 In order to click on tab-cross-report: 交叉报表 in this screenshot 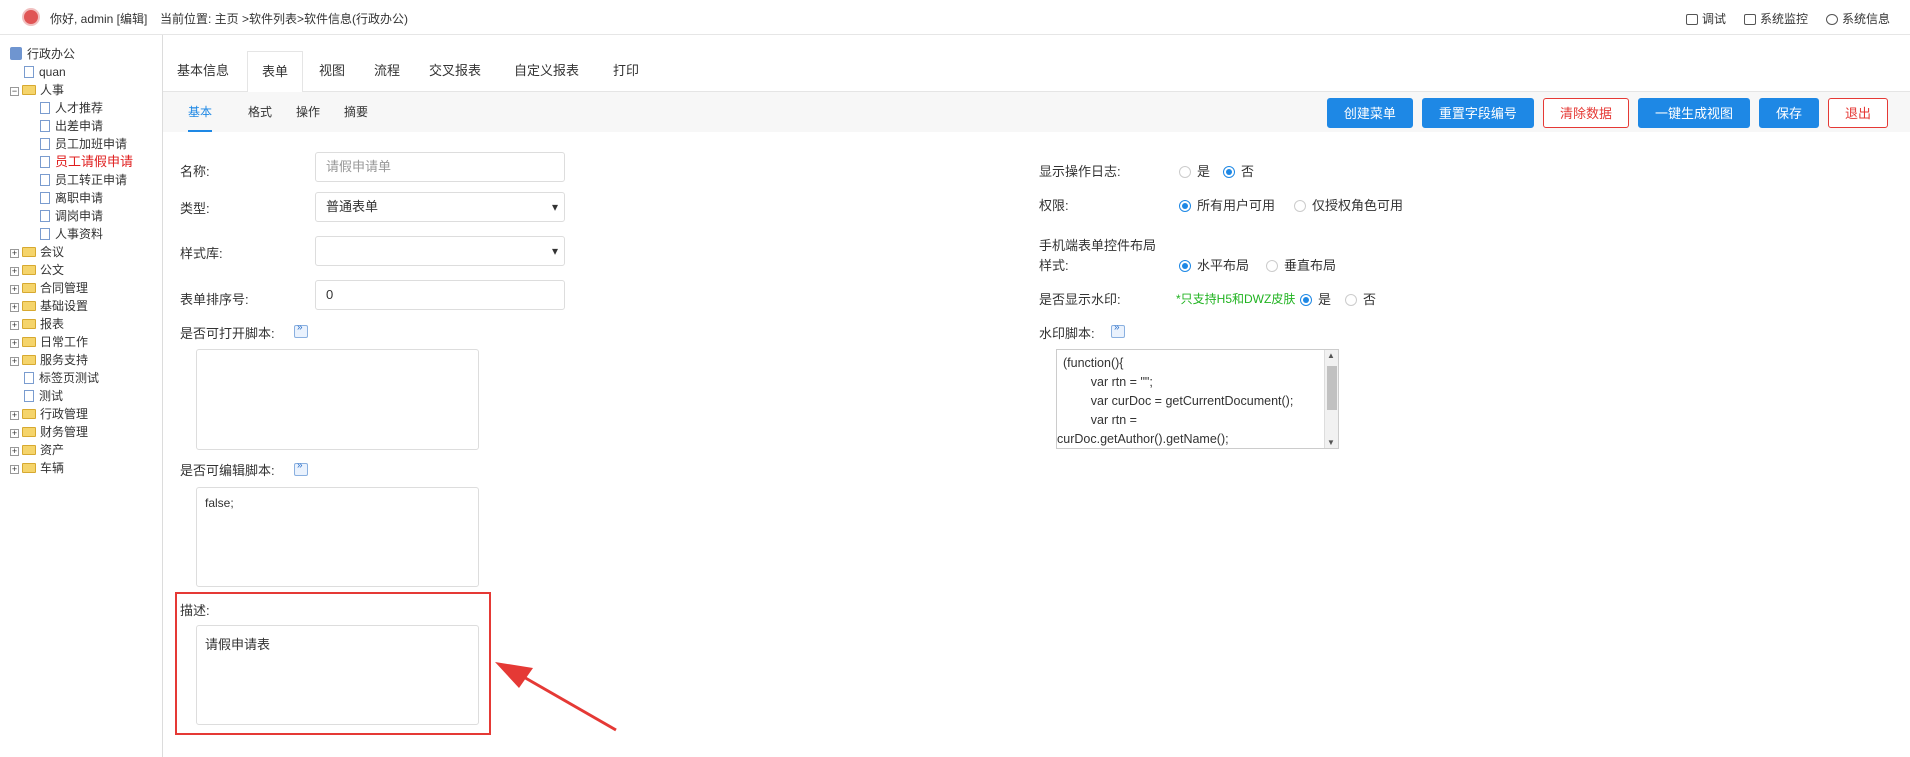, I will do `click(455, 71)`.